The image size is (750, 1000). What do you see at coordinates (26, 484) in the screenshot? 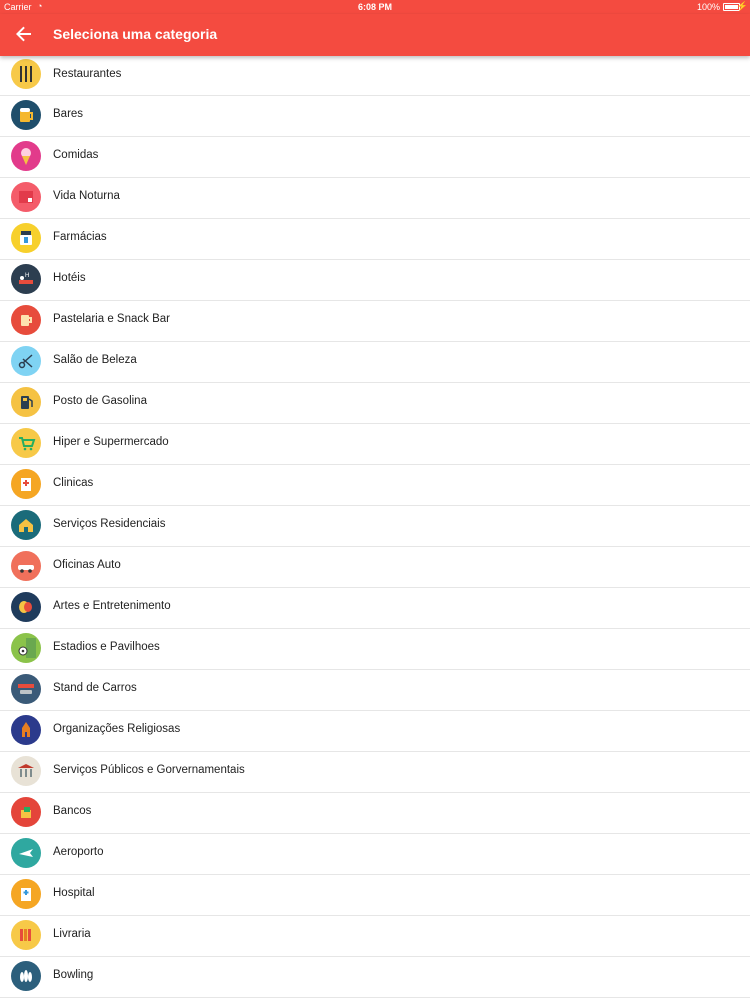
I see `clinic-icon` at bounding box center [26, 484].